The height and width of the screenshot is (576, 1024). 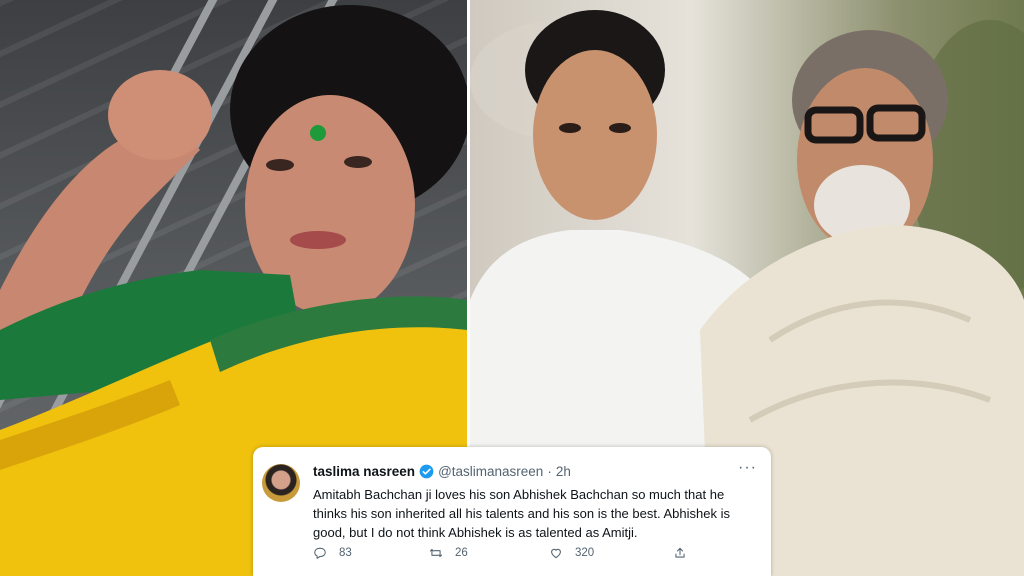 I want to click on reply-icon, so click(x=320, y=553).